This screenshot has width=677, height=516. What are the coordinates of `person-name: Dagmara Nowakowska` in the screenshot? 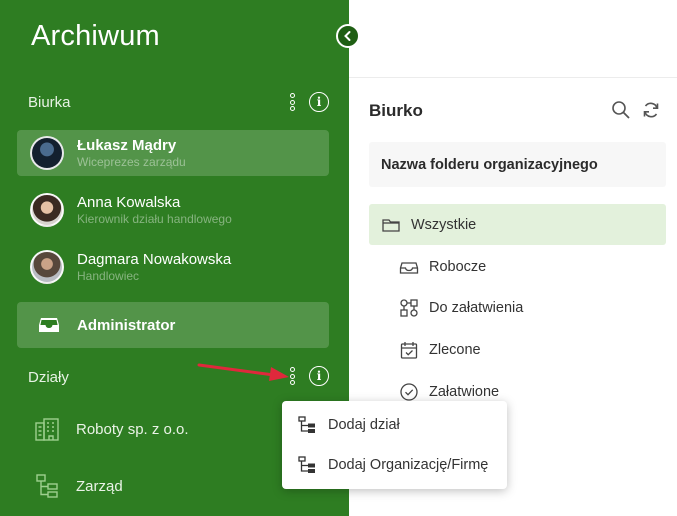 It's located at (154, 259).